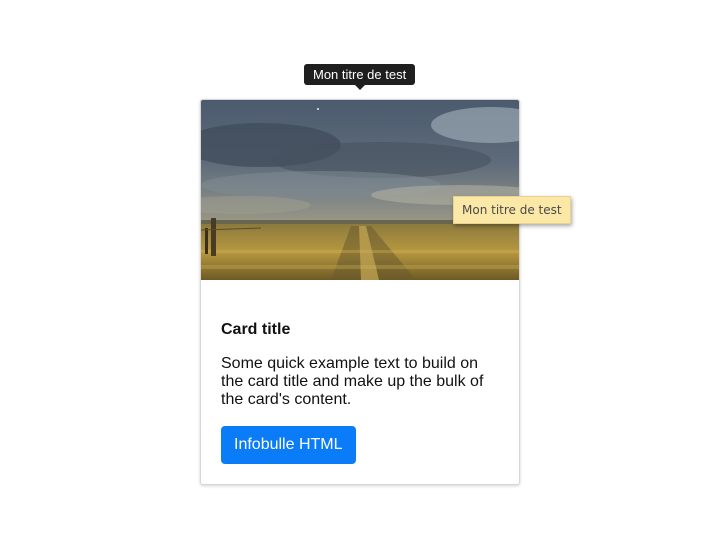  What do you see at coordinates (360, 74) in the screenshot?
I see `dark-tooltip-text: Mon titre de test` at bounding box center [360, 74].